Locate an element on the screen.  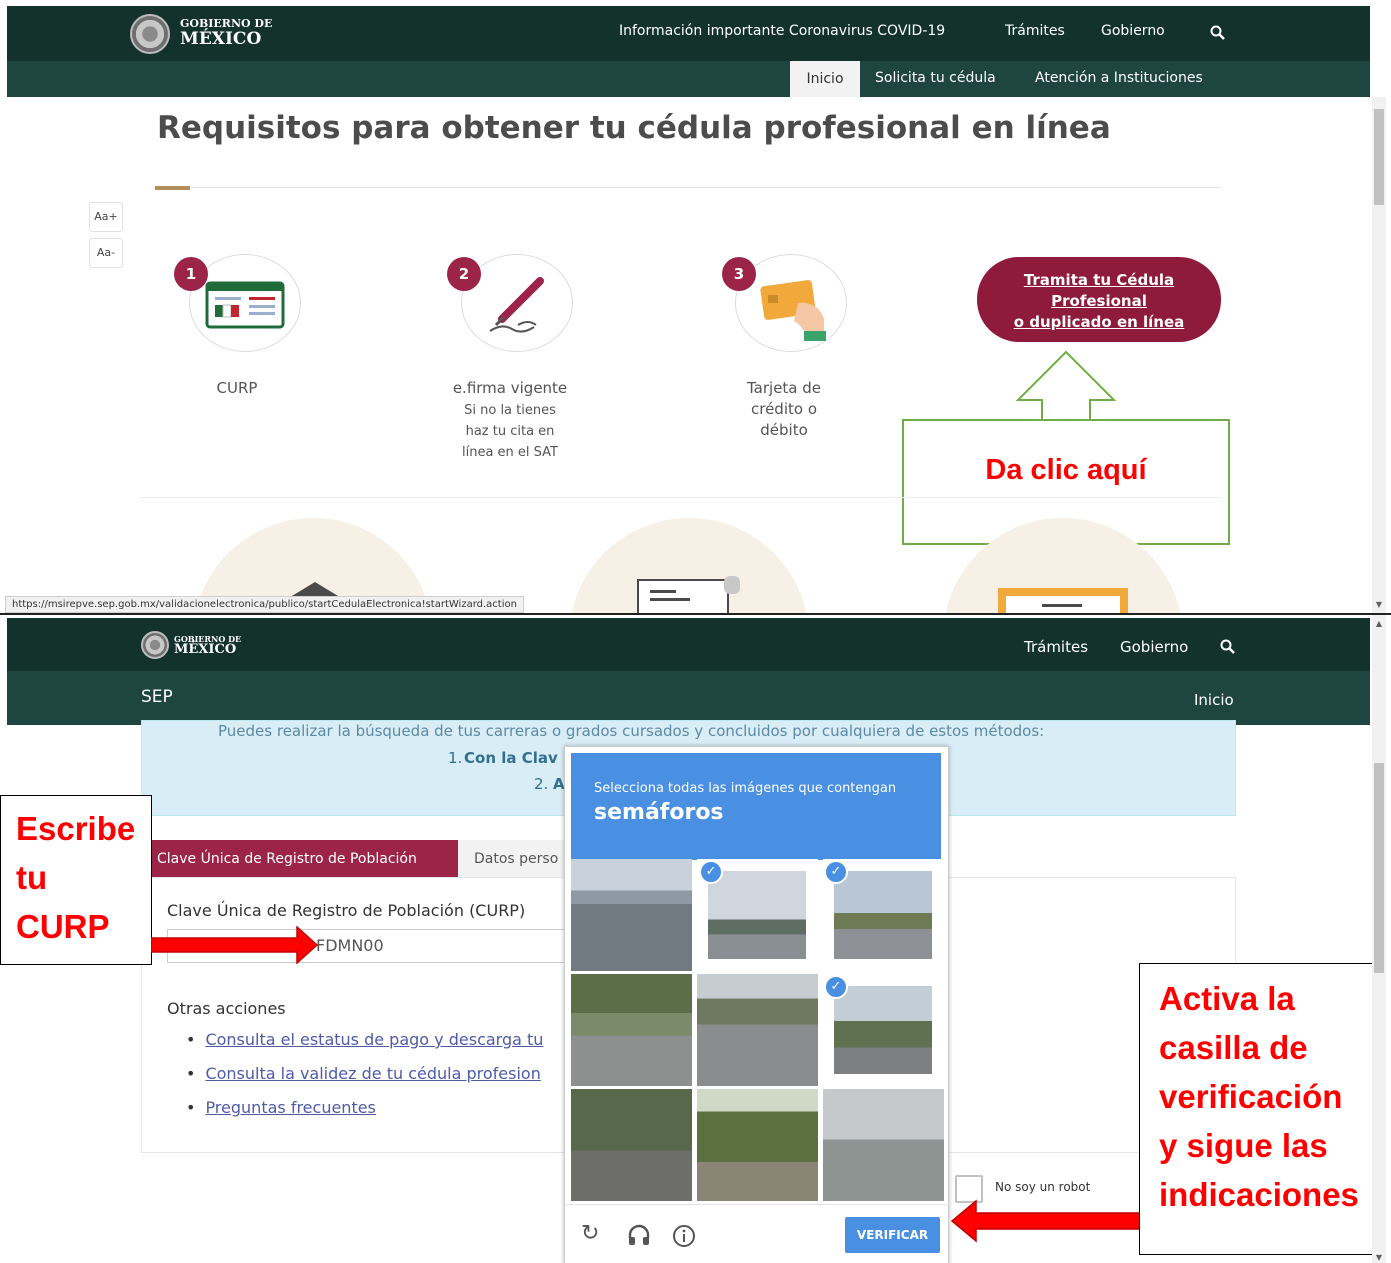
callout-escribe-curp: Escribe tu CURP is located at coordinates (76, 880).